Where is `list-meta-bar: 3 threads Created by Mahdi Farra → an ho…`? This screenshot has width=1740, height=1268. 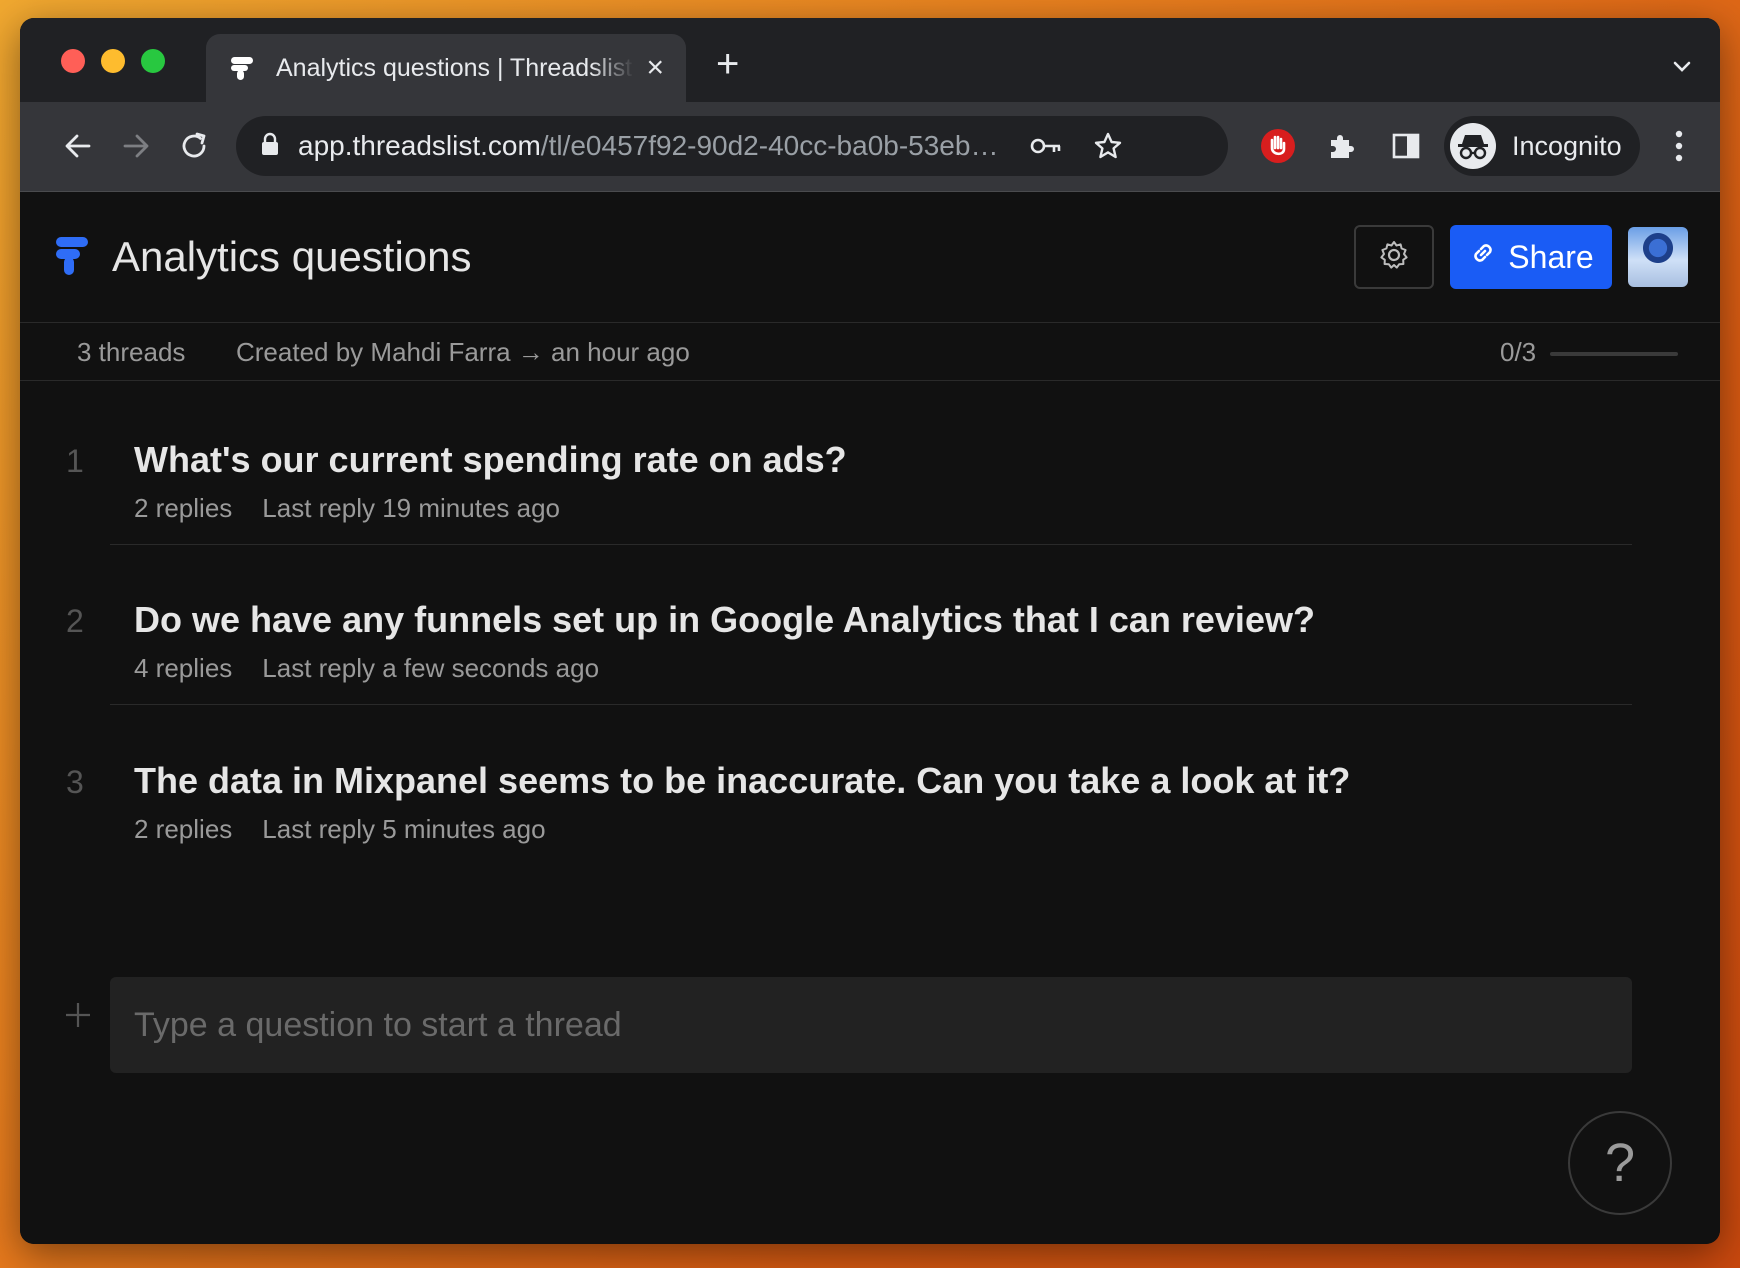 list-meta-bar: 3 threads Created by Mahdi Farra → an ho… is located at coordinates (870, 352).